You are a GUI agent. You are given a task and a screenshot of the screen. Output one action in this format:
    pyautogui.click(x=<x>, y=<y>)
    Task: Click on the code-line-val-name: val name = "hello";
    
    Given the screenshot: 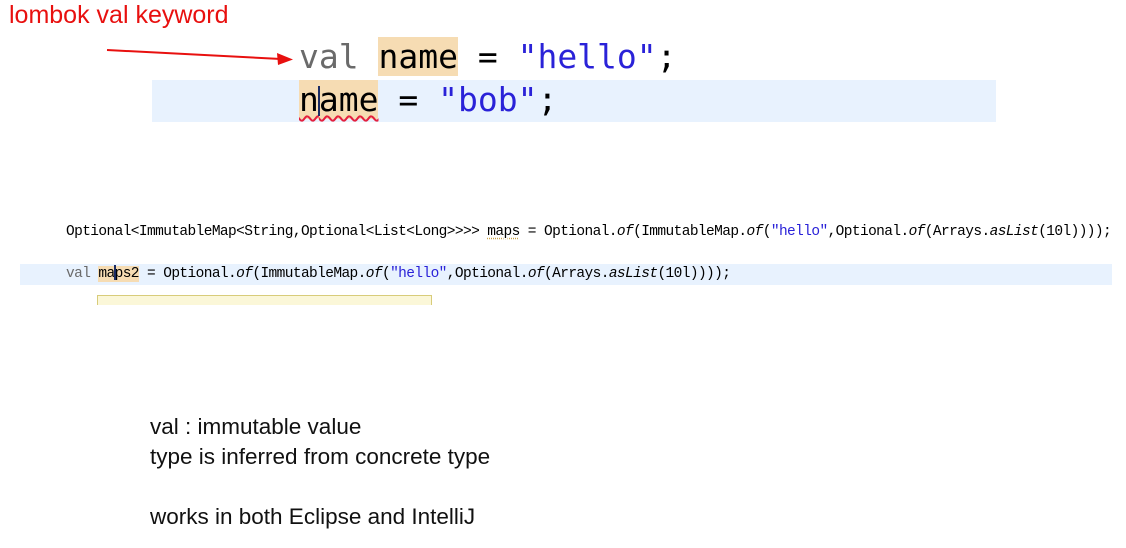 What is the action you would take?
    pyautogui.click(x=488, y=56)
    